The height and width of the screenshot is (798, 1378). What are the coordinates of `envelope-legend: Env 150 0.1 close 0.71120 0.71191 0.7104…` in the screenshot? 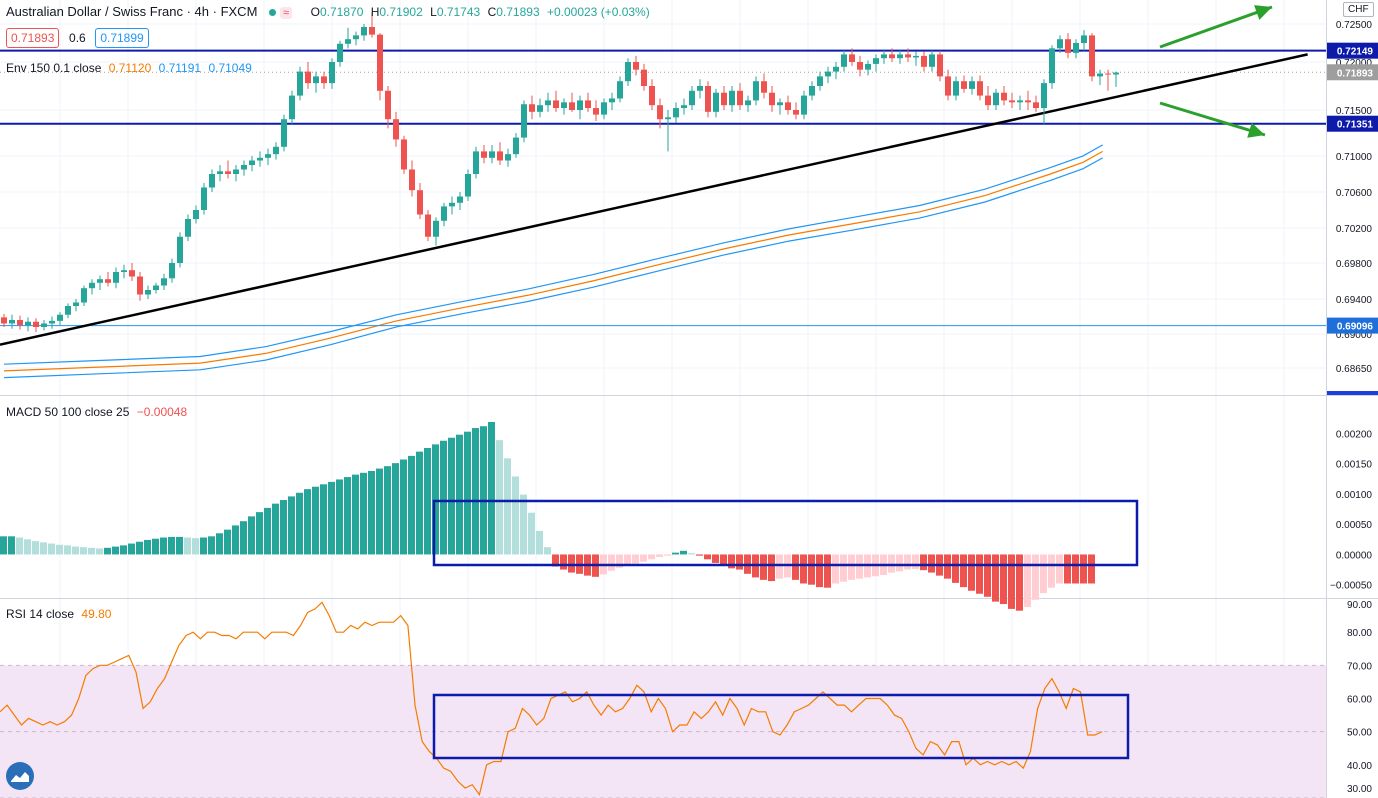 It's located at (129, 68).